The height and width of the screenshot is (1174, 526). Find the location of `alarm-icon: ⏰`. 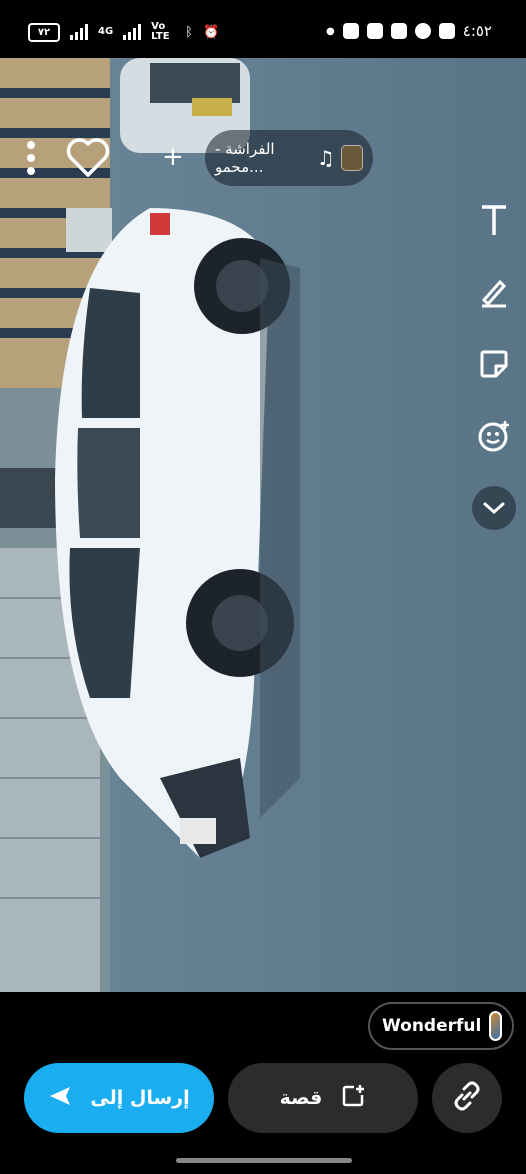

alarm-icon: ⏰ is located at coordinates (211, 32).